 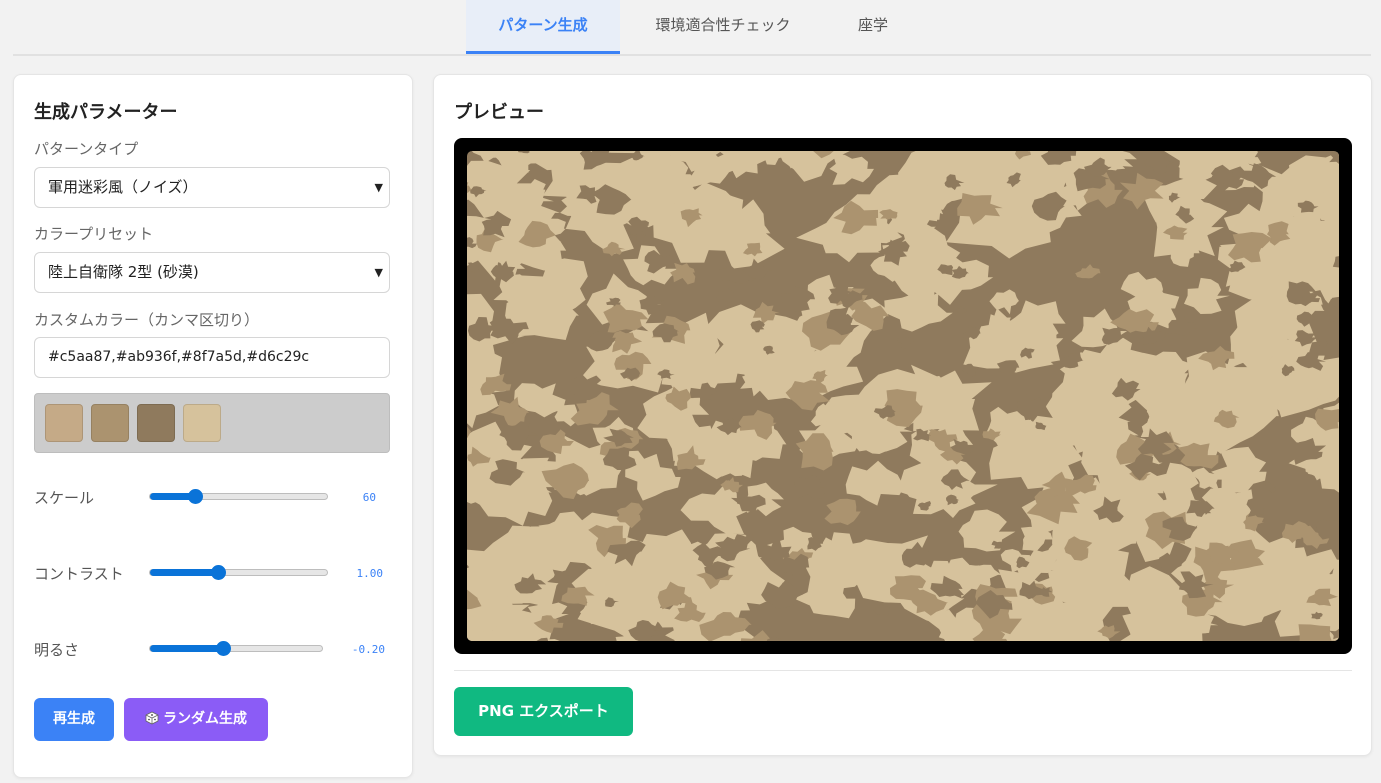 I want to click on scale-value: 60, so click(x=369, y=497).